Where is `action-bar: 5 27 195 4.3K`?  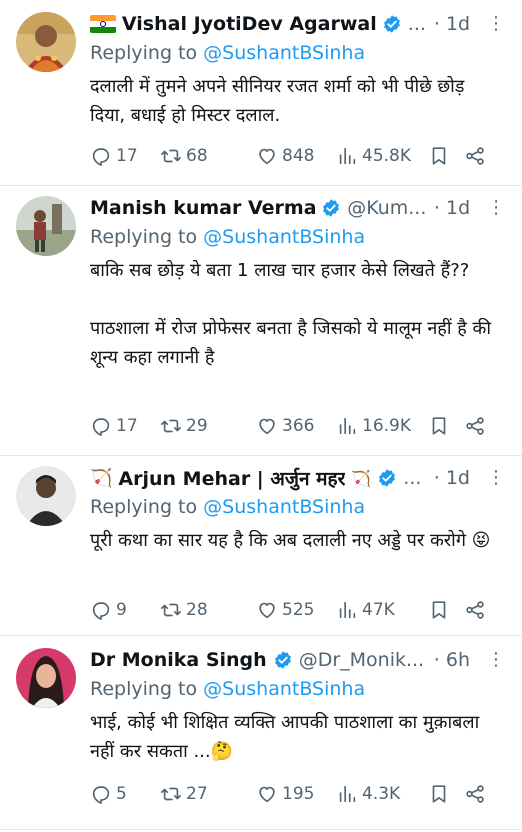
action-bar: 5 27 195 4.3K is located at coordinates (297, 794).